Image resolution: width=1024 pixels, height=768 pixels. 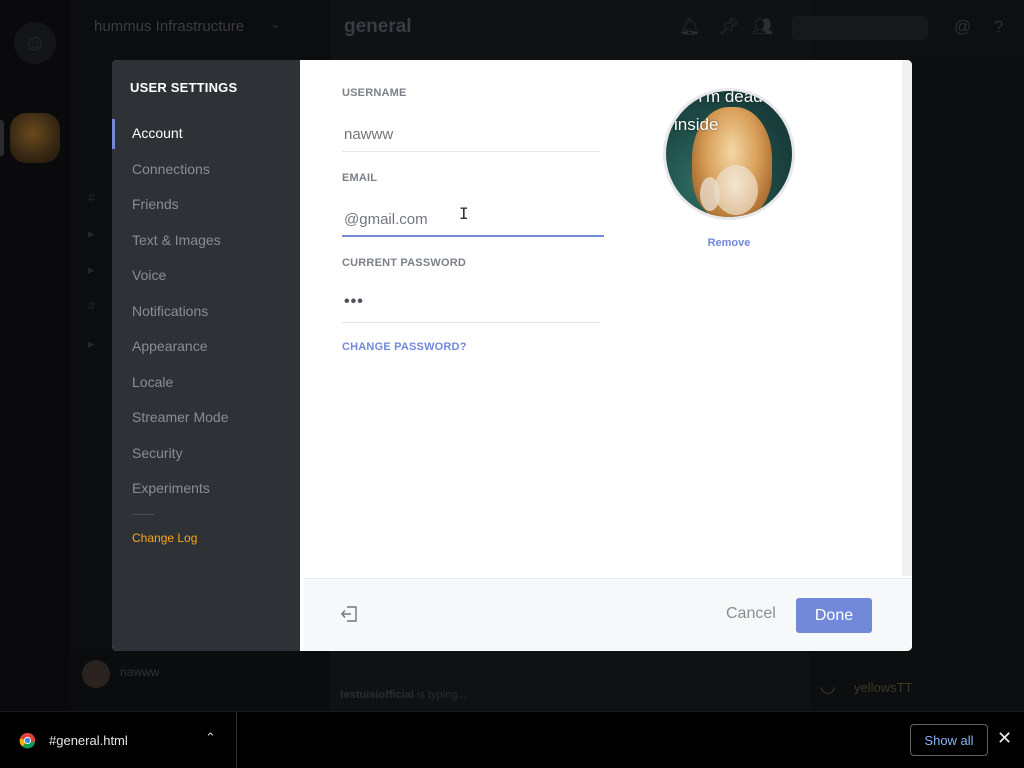 I want to click on username-field, so click(x=471, y=135).